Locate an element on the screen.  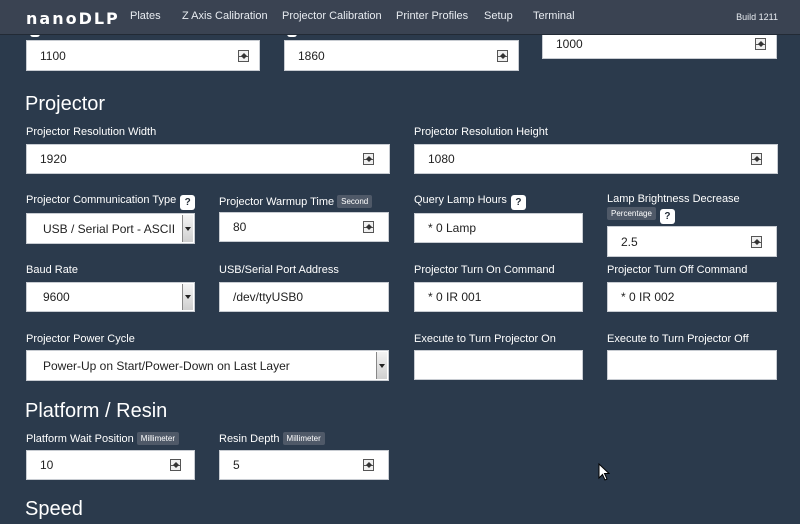
exec-off-input is located at coordinates (692, 365).